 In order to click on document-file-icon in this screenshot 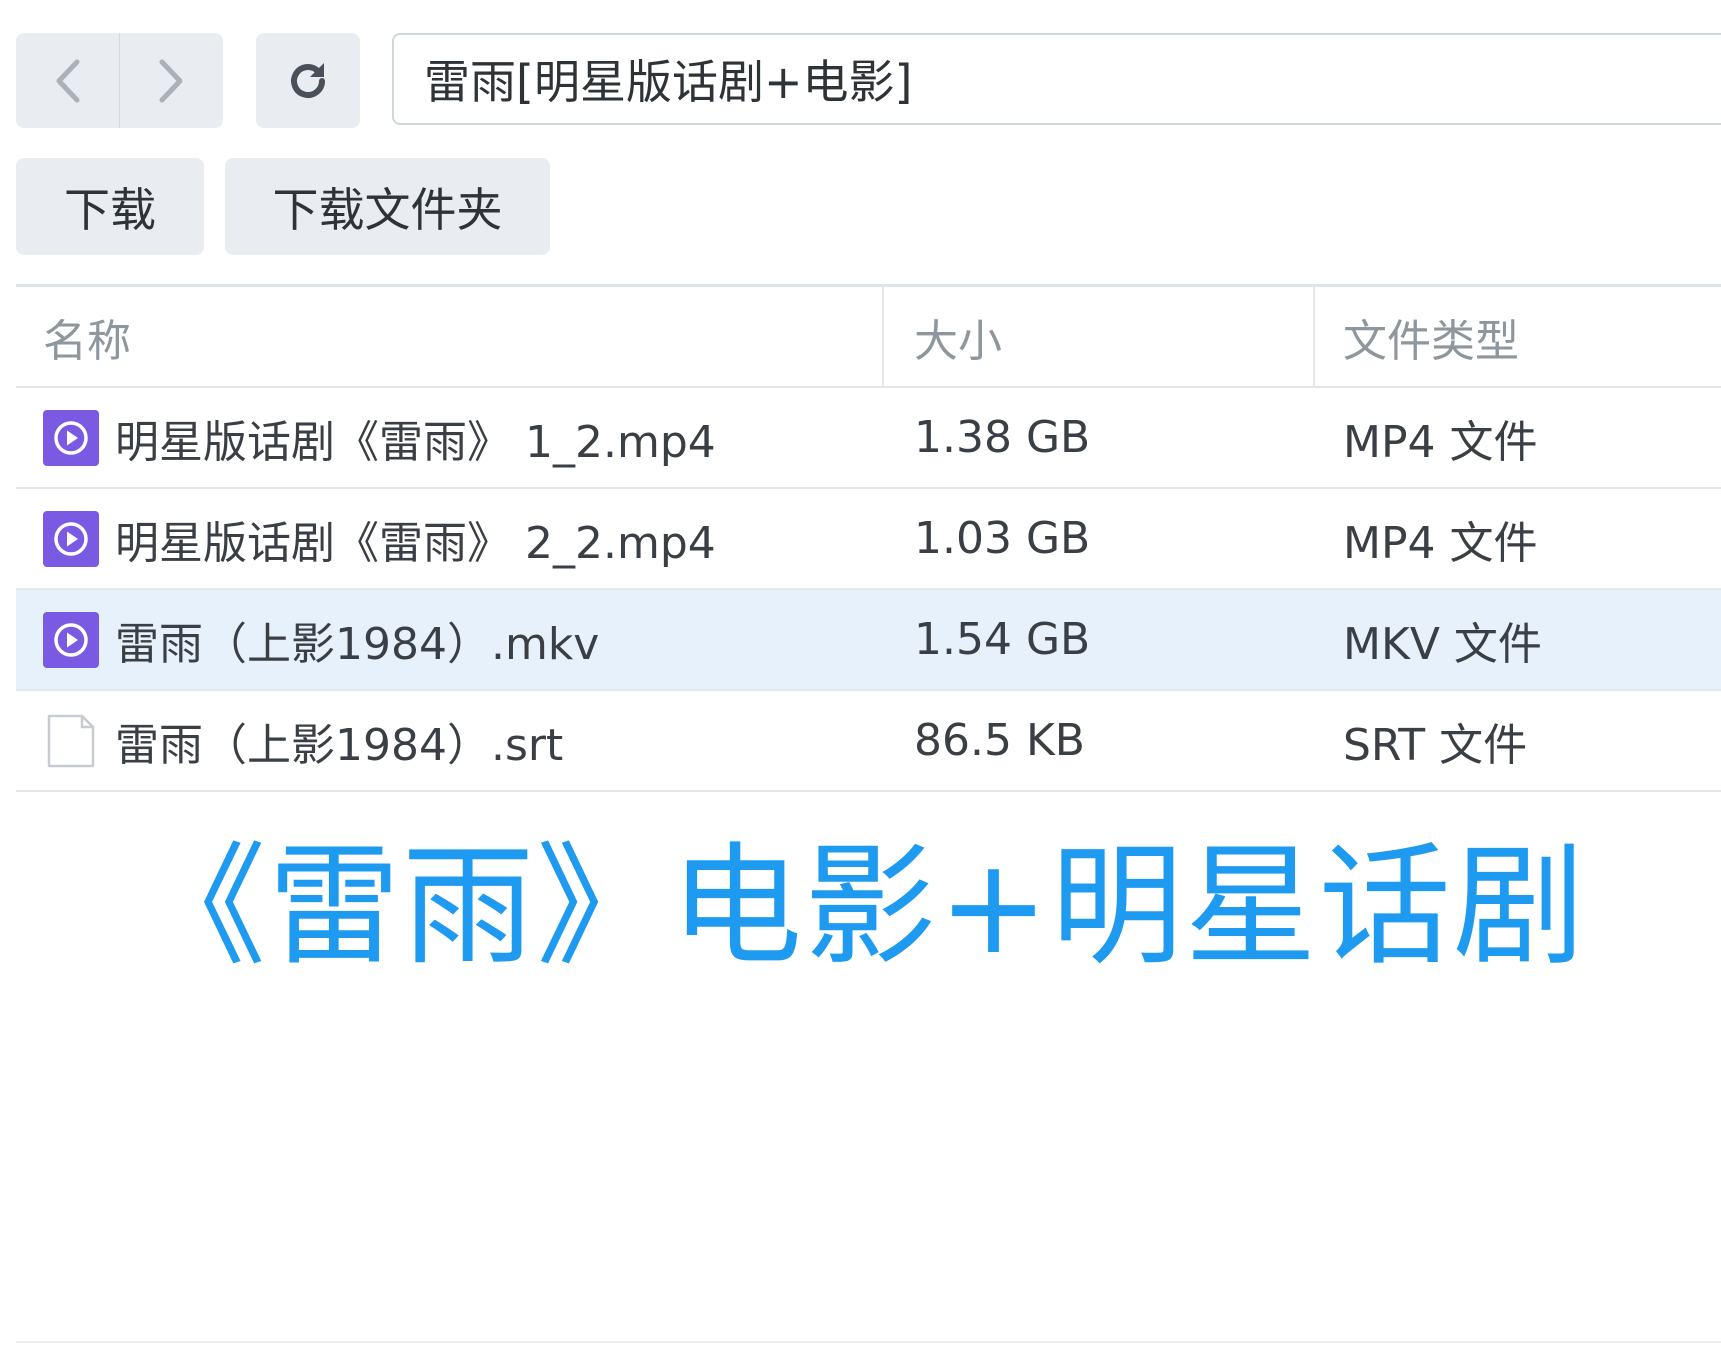, I will do `click(71, 741)`.